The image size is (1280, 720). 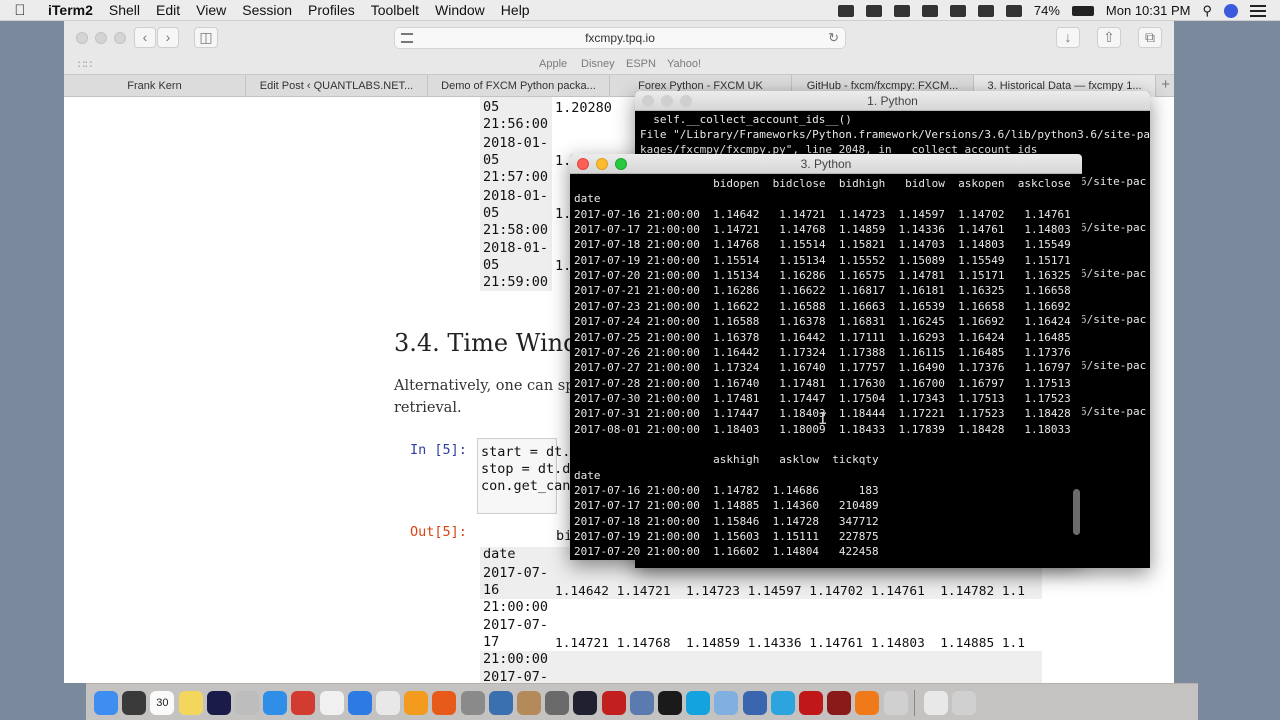 I want to click on launchpad-icon, so click(x=247, y=703).